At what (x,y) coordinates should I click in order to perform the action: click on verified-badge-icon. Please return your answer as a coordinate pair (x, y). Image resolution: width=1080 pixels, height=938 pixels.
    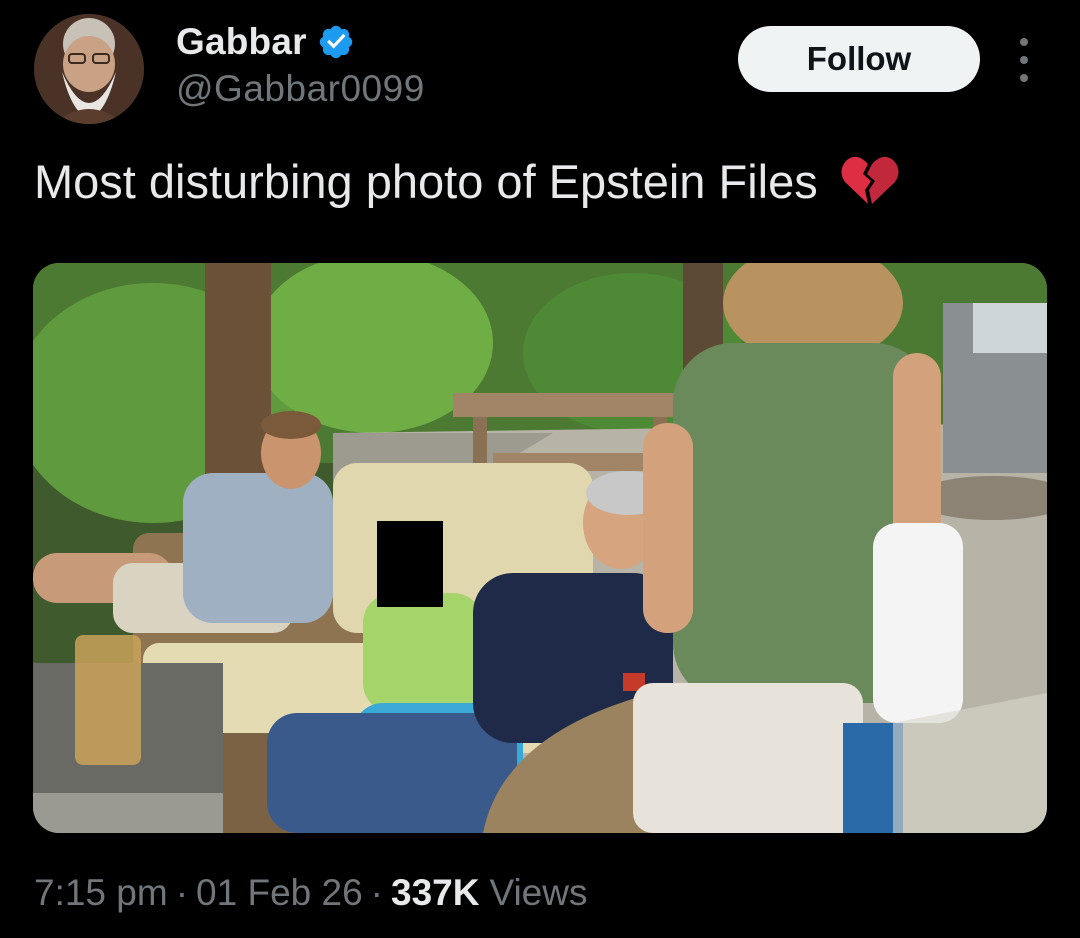
    Looking at the image, I should click on (335, 42).